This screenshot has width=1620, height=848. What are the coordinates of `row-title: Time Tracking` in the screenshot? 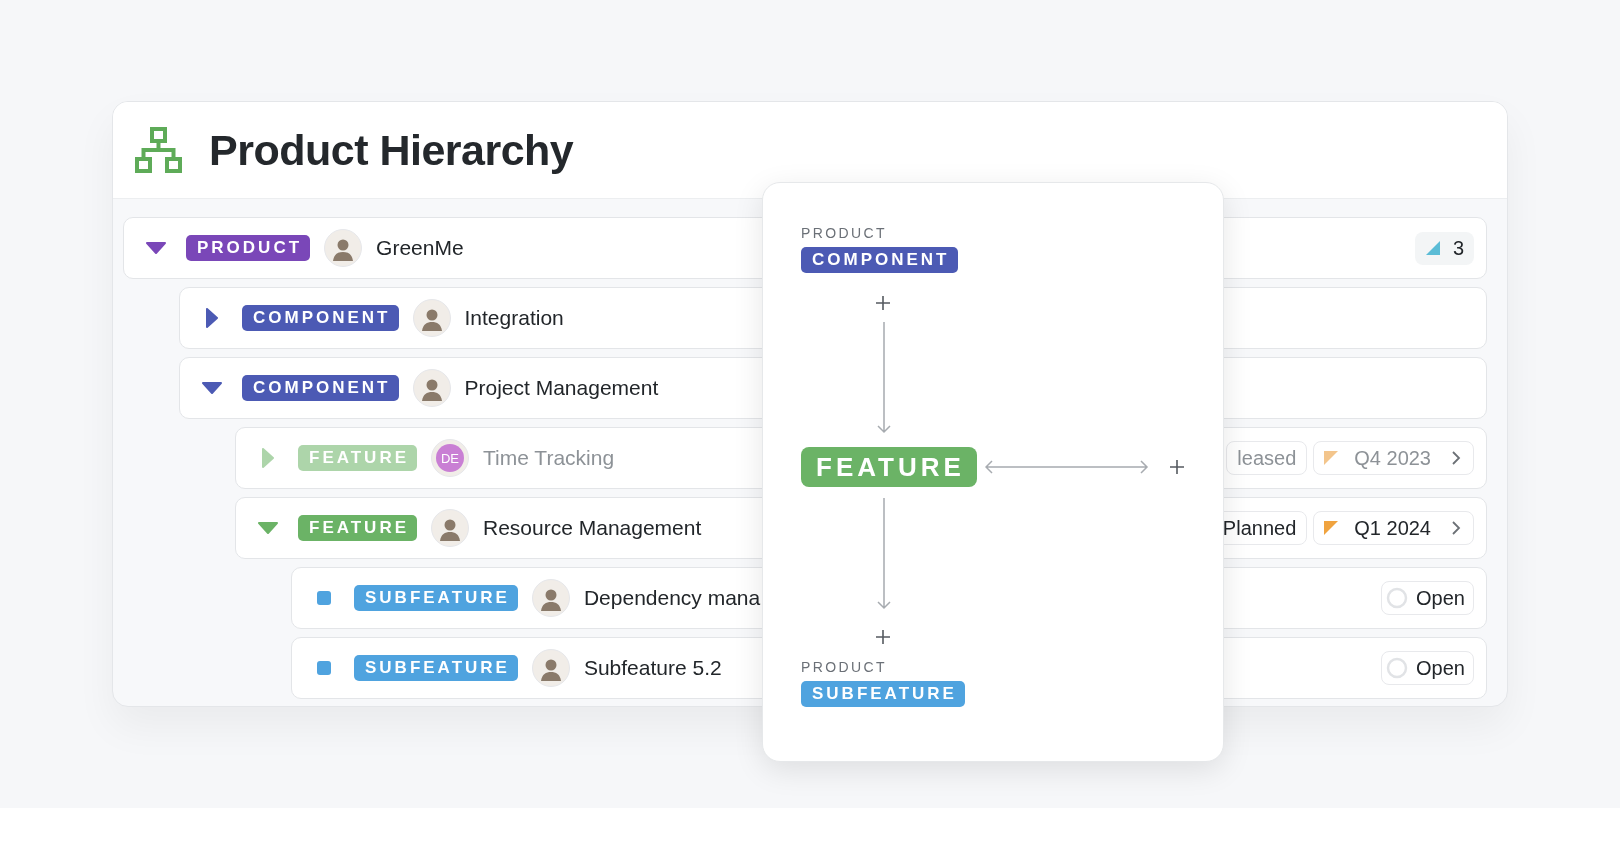 It's located at (549, 458).